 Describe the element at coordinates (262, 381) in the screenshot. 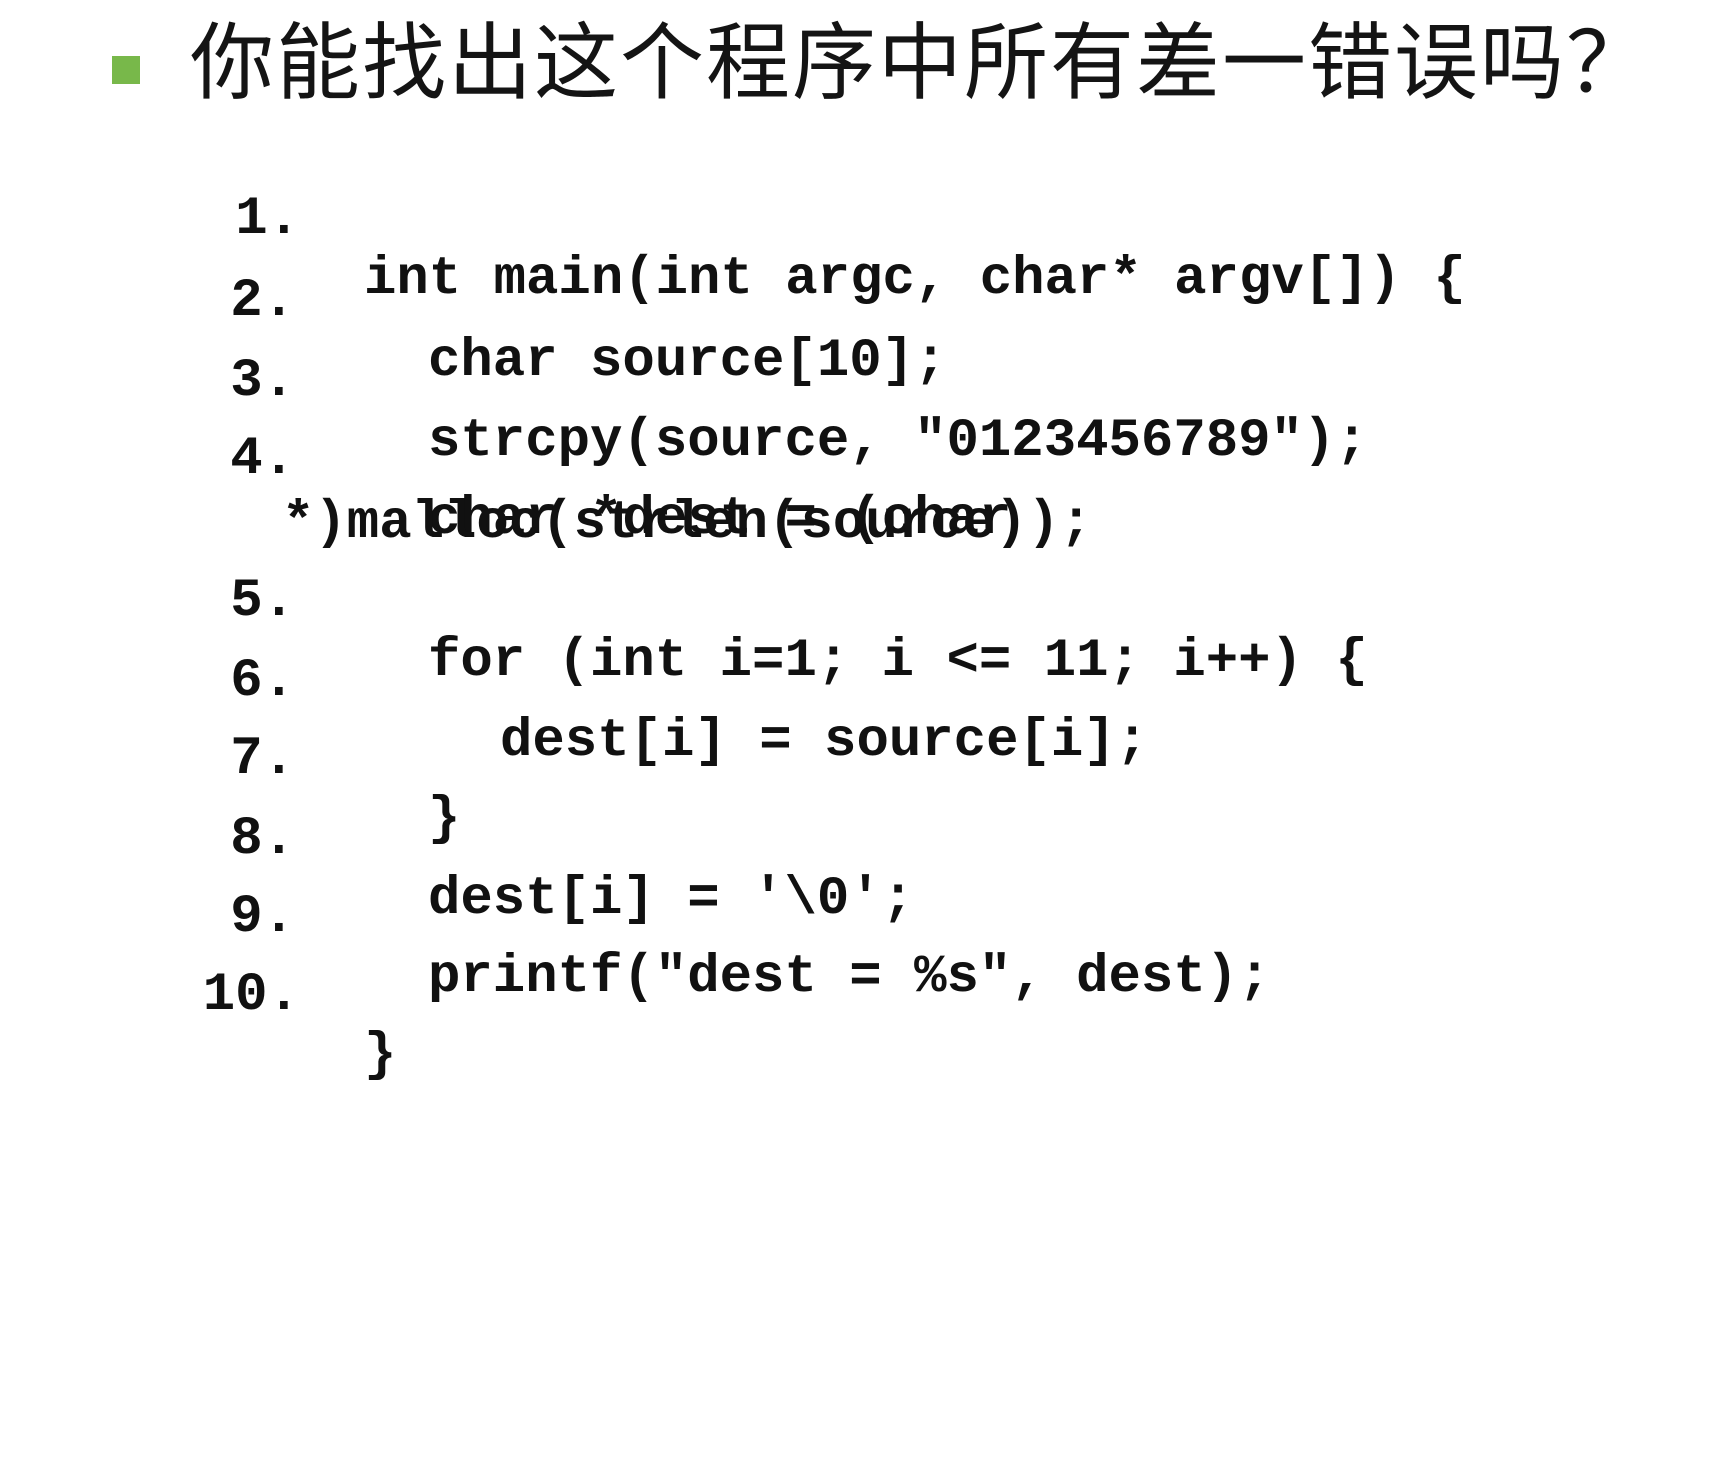

I see `line-number: 3.` at that location.